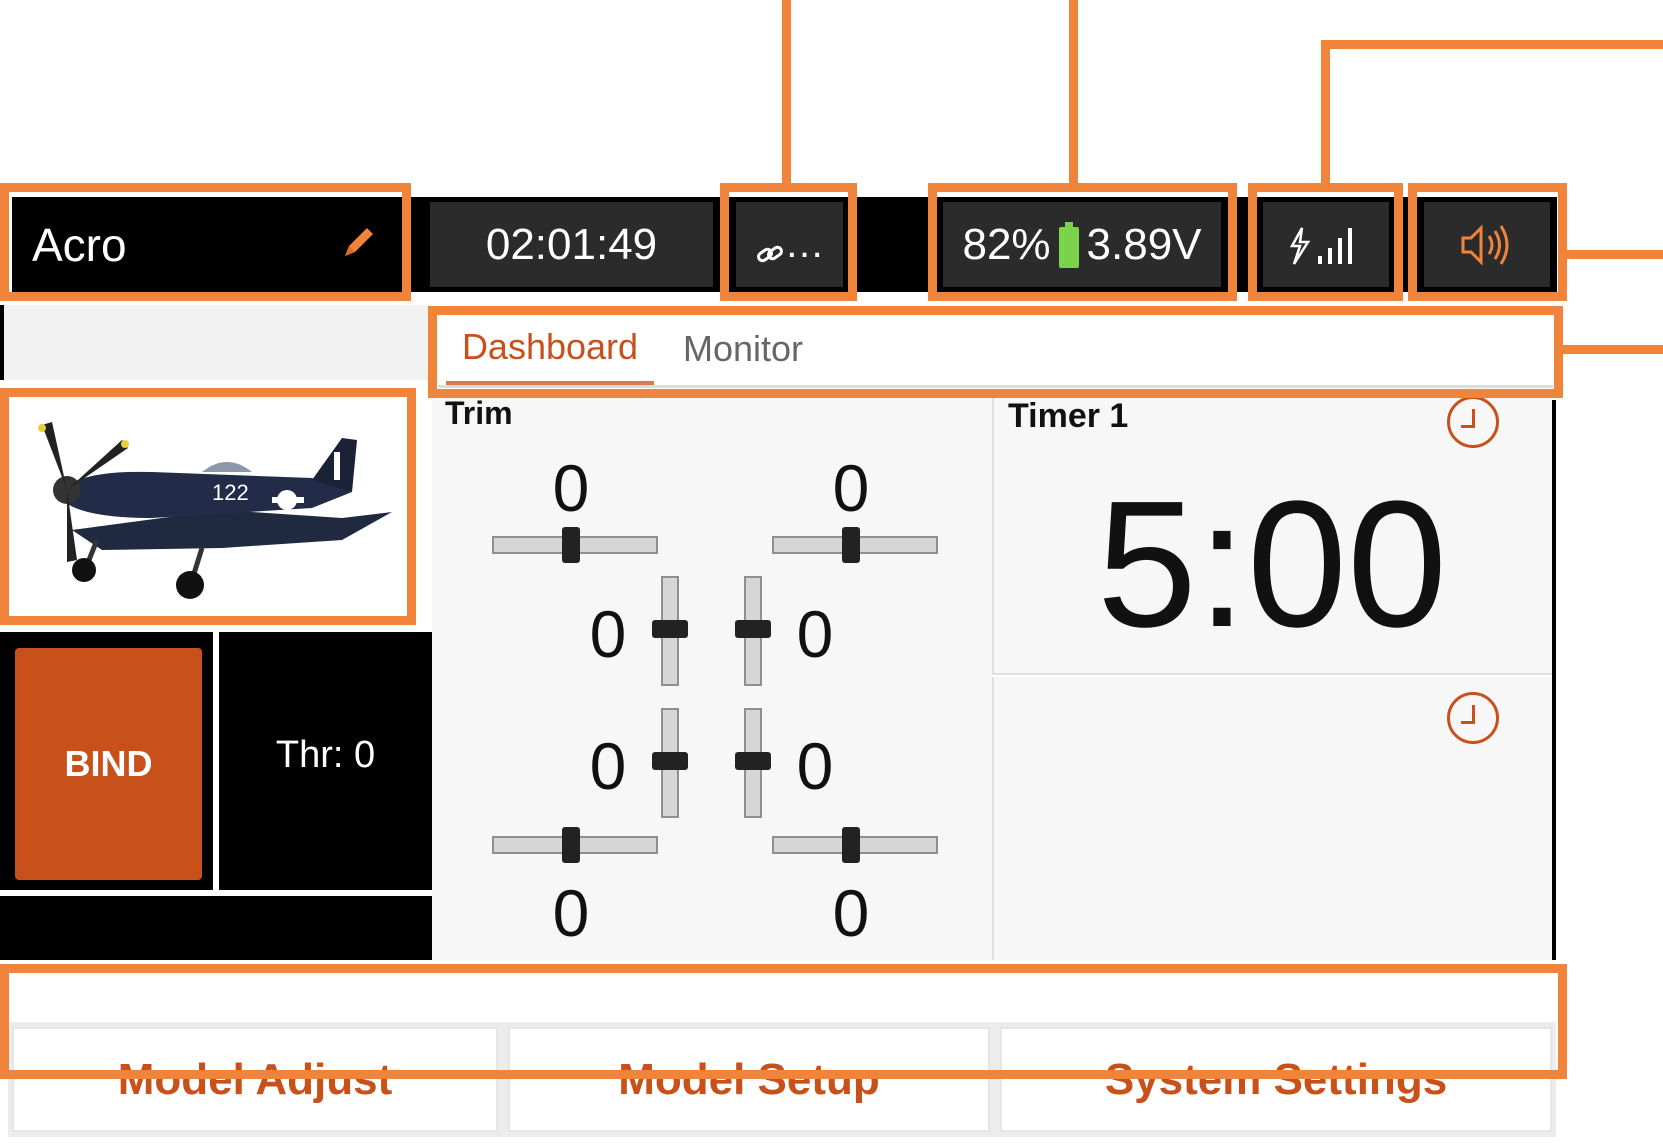 The width and height of the screenshot is (1663, 1143). I want to click on trim-value-top-left: 0, so click(571, 488).